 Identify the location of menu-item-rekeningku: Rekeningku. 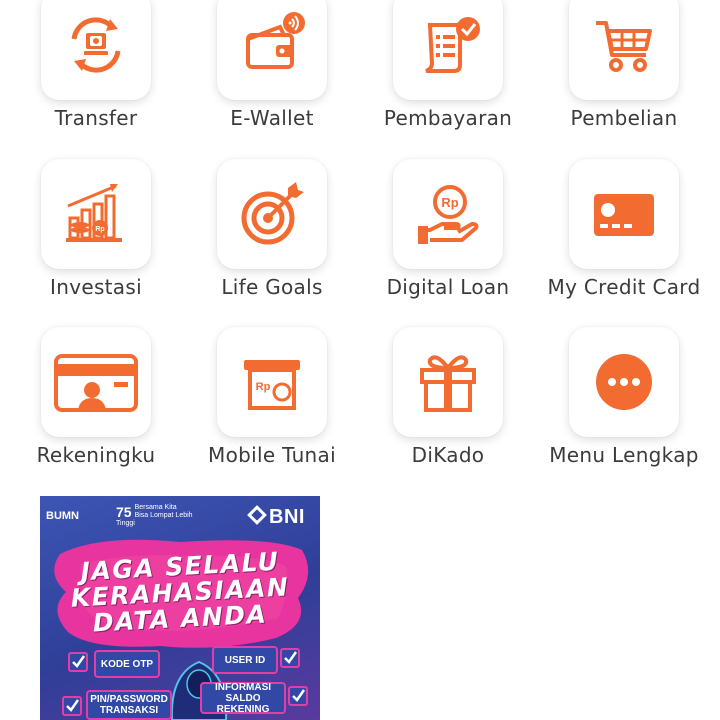
(96, 397).